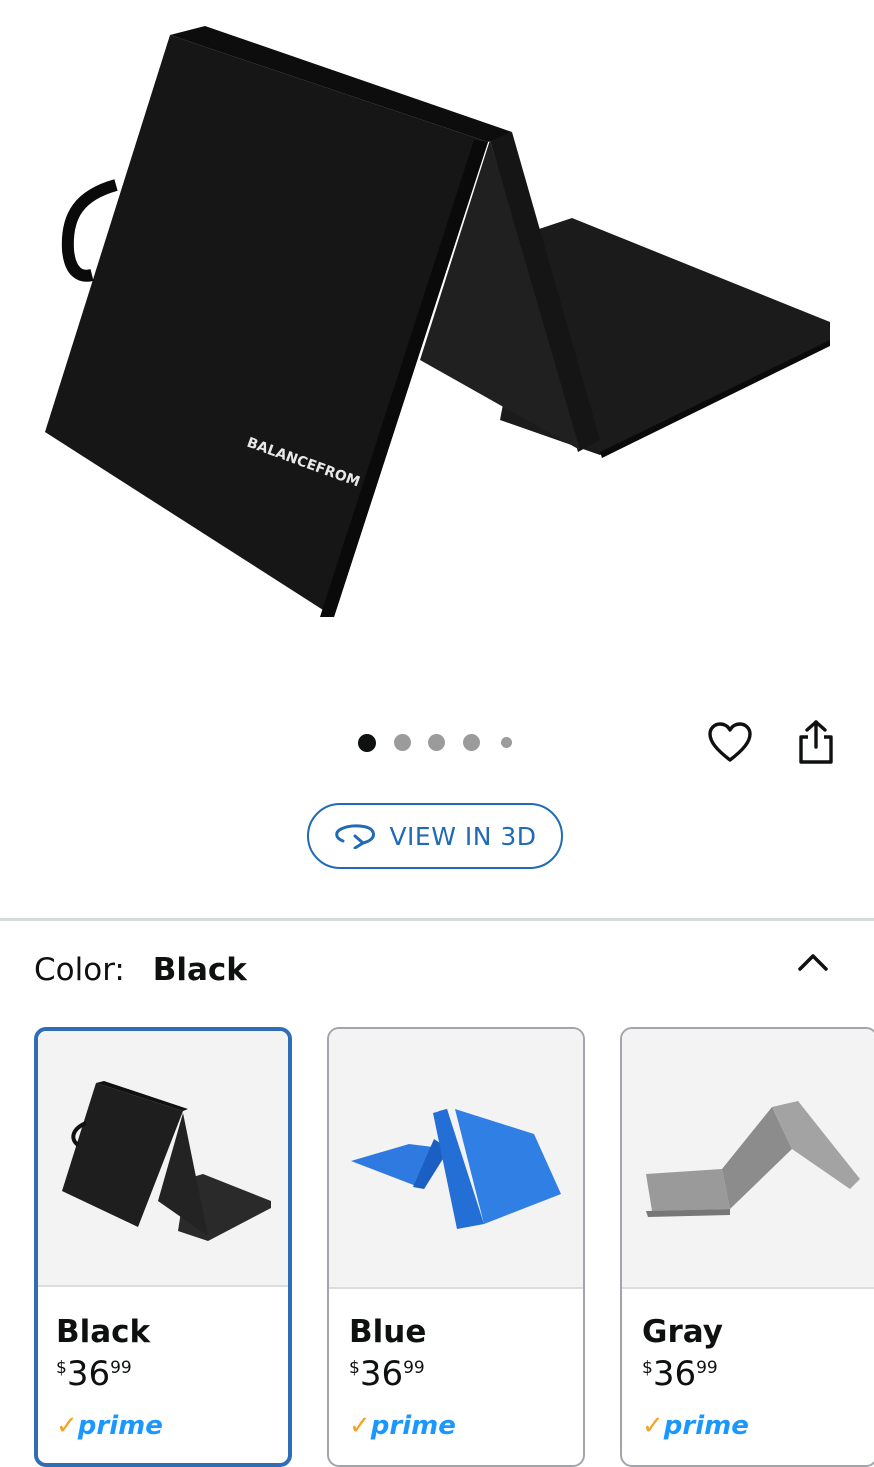 The height and width of the screenshot is (1467, 874). I want to click on swatch-name: Gray, so click(682, 1332).